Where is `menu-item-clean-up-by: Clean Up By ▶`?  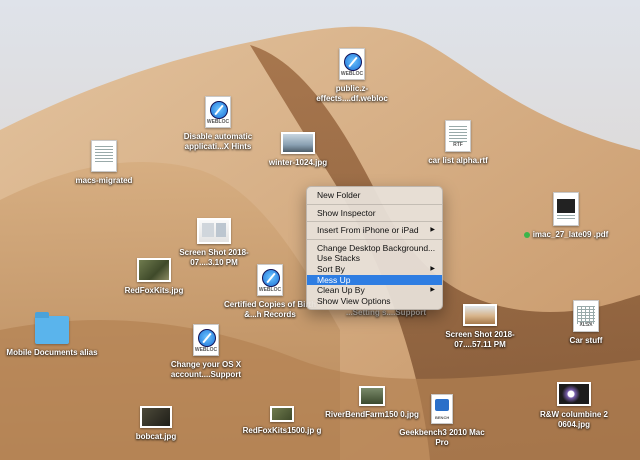 menu-item-clean-up-by: Clean Up By ▶ is located at coordinates (374, 290).